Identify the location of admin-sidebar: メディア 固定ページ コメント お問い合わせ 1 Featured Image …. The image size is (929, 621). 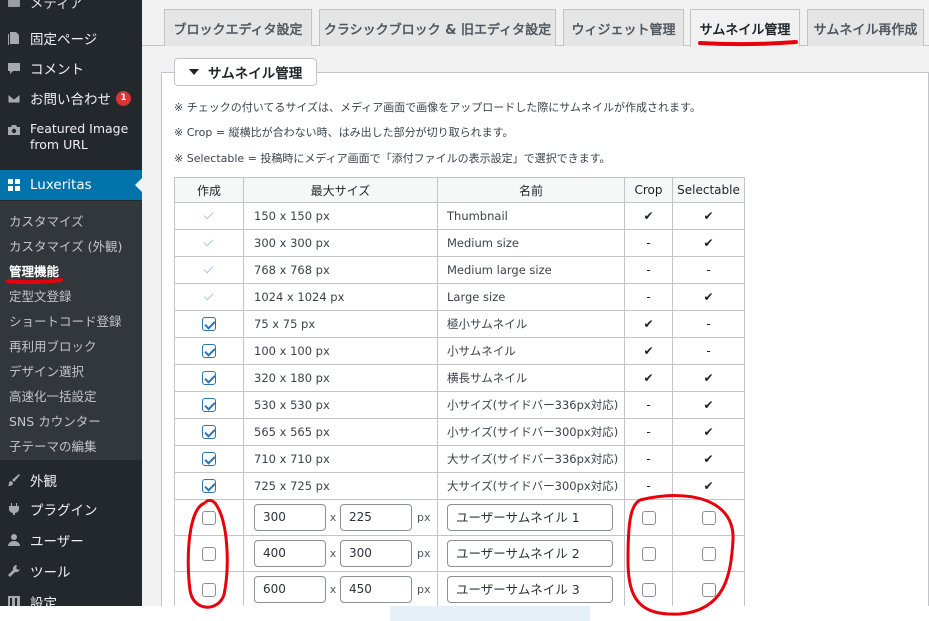
(71, 303).